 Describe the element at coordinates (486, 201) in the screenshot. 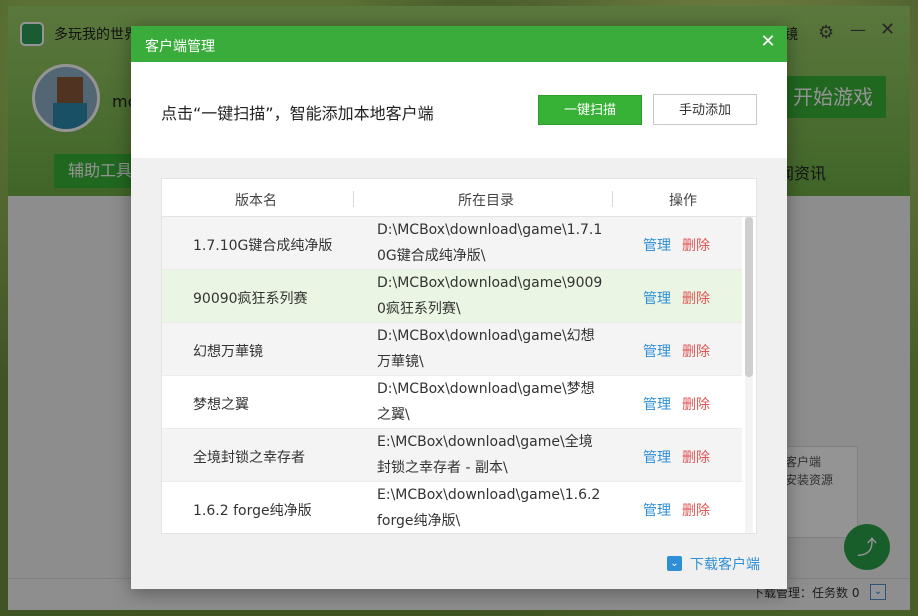

I see `column-directory: 所在目录` at that location.